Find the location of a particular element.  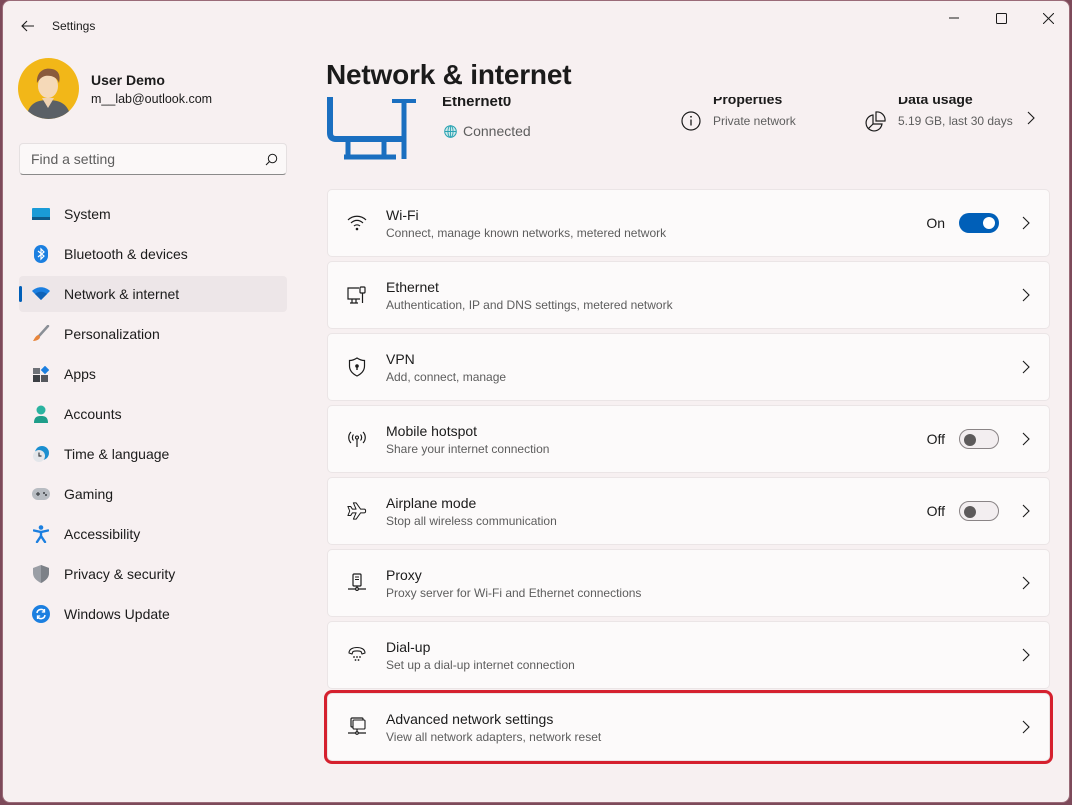

sidebar-item-apps: Apps is located at coordinates (153, 374).